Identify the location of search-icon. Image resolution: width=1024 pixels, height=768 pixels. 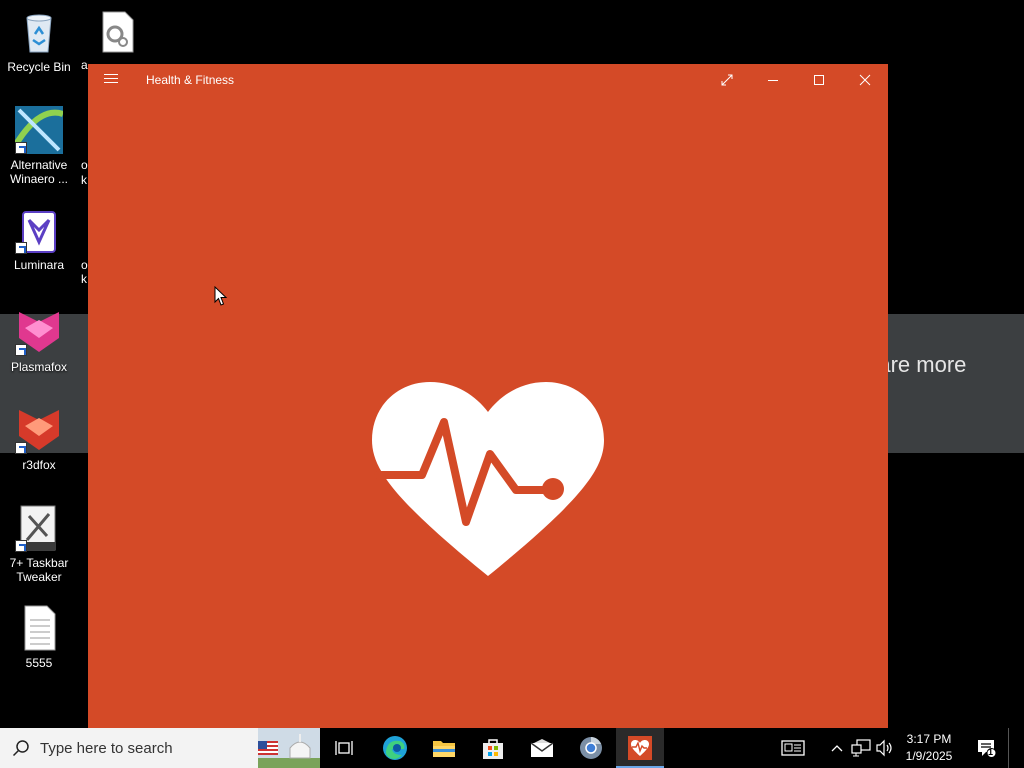
(20, 748).